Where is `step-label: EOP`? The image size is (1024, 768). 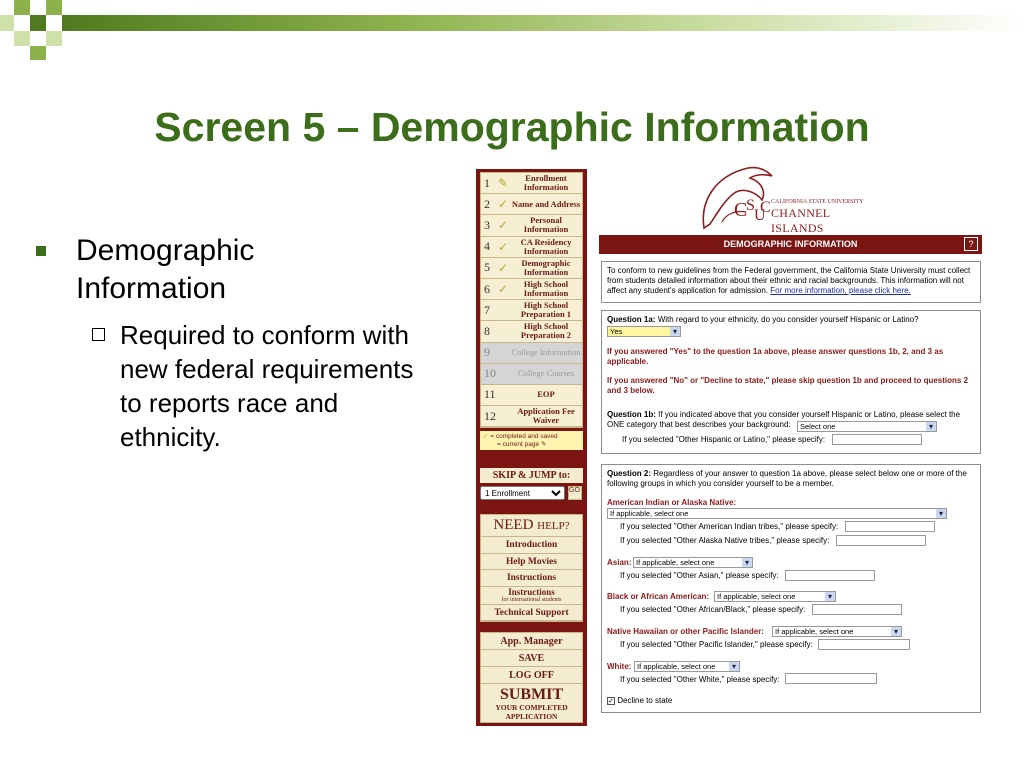 step-label: EOP is located at coordinates (546, 394).